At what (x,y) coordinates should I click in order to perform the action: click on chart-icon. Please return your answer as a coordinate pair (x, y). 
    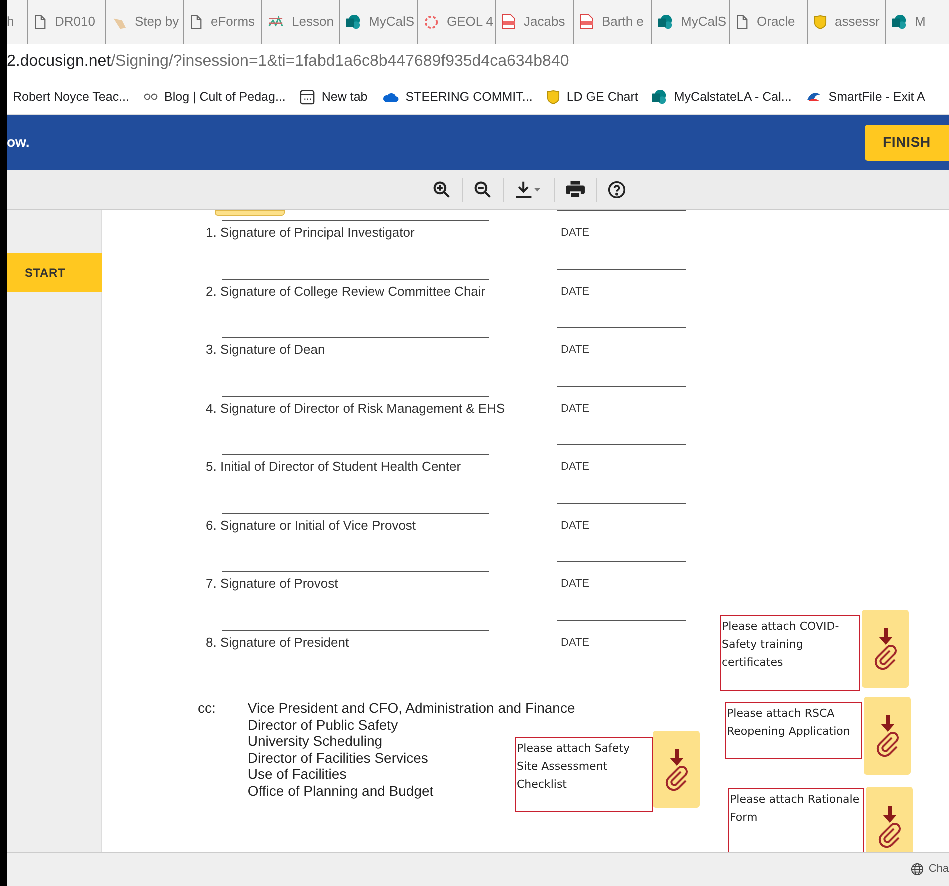
    Looking at the image, I should click on (276, 22).